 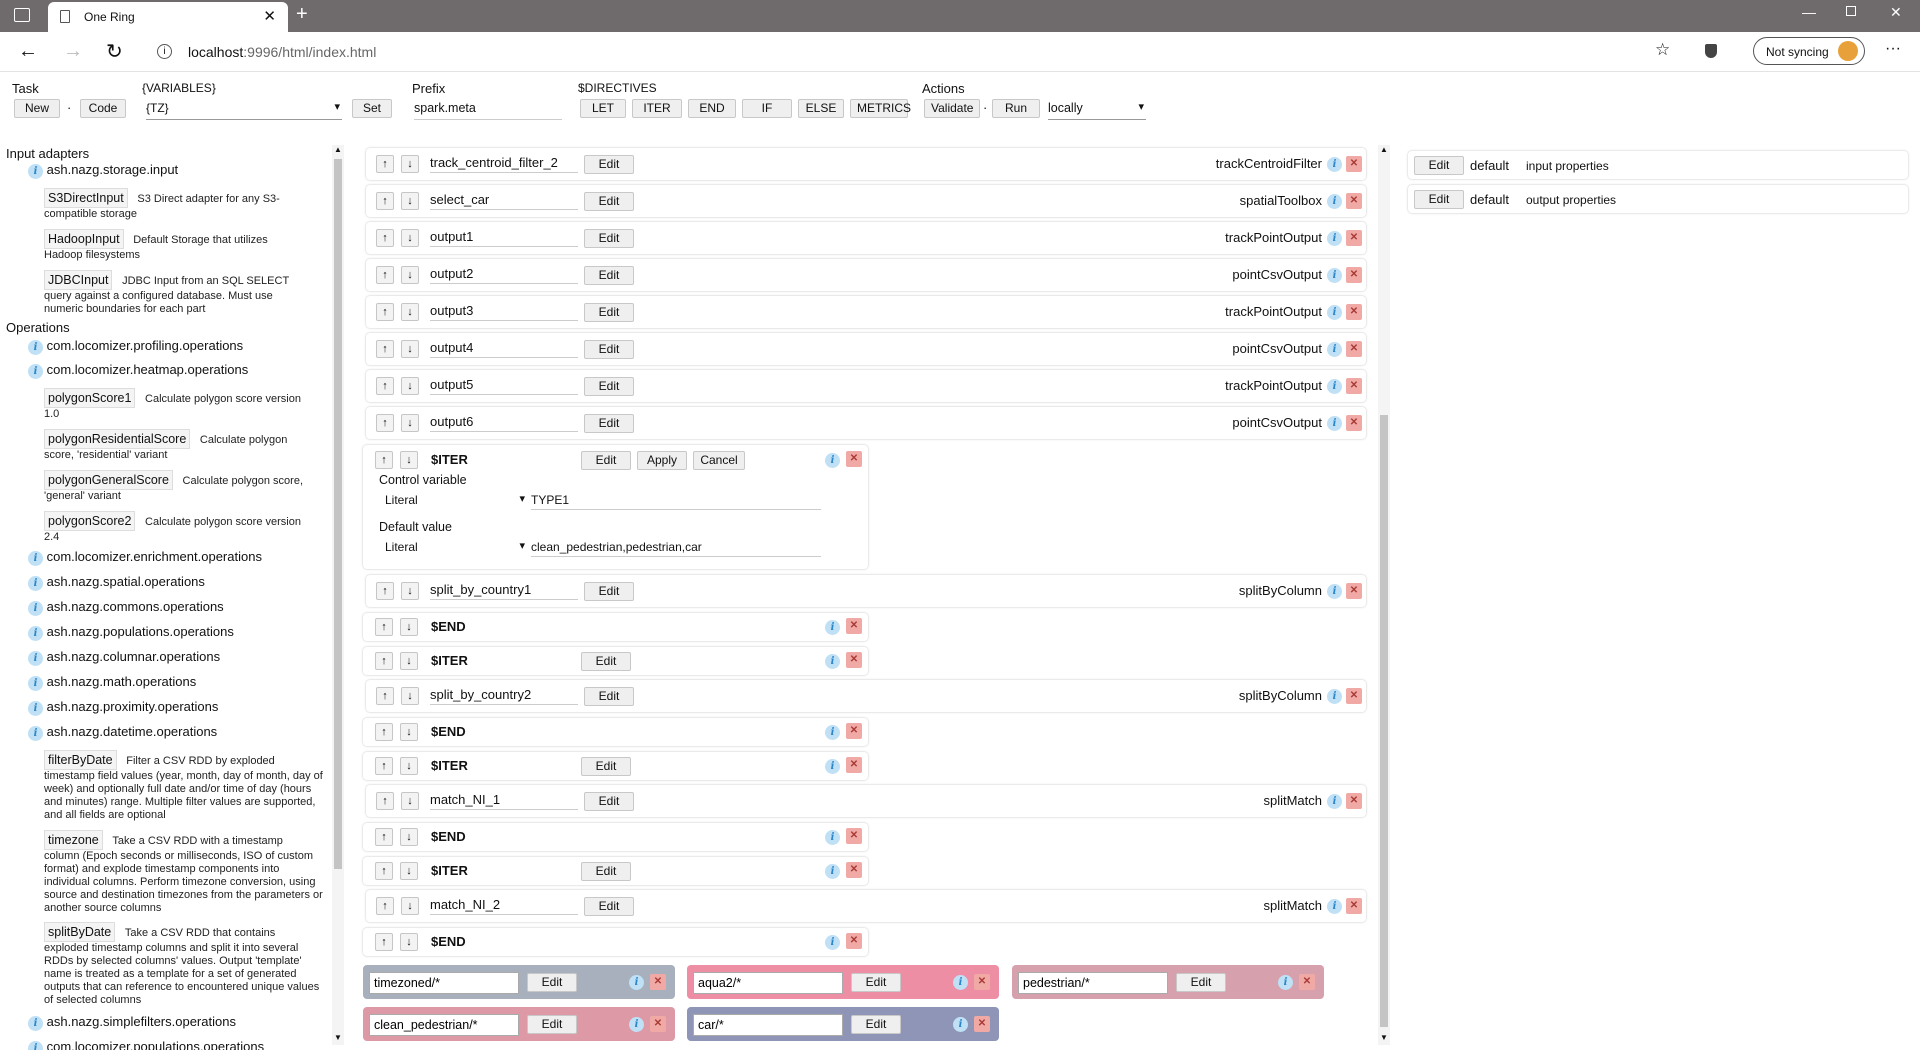 I want to click on apply-button: Apply, so click(x=662, y=460).